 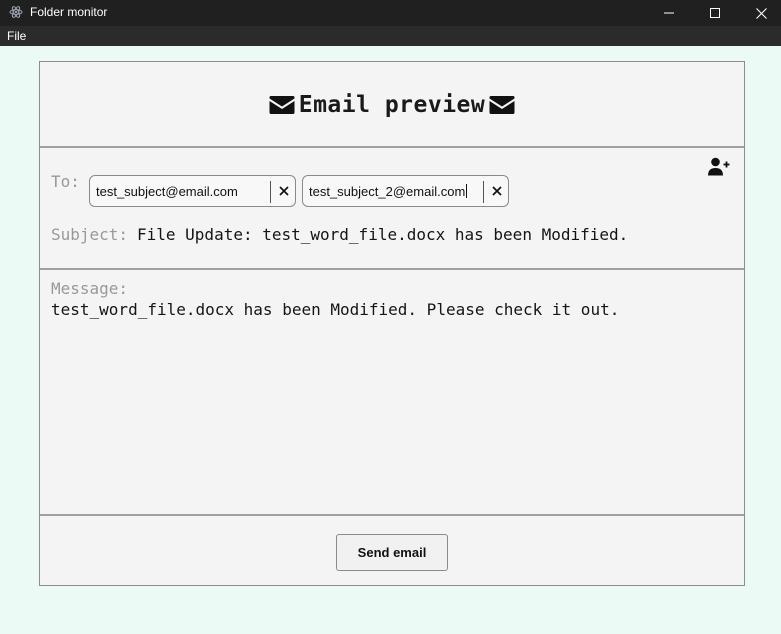 What do you see at coordinates (90, 288) in the screenshot?
I see `message-label: Message:` at bounding box center [90, 288].